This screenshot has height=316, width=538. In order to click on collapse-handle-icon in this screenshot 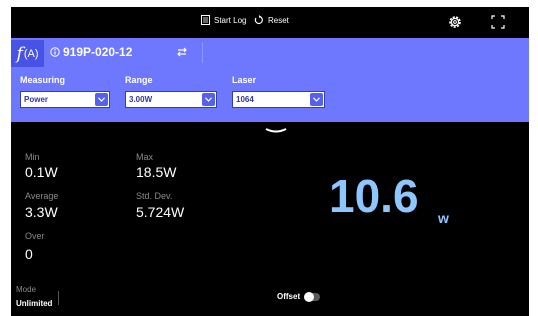, I will do `click(276, 131)`.